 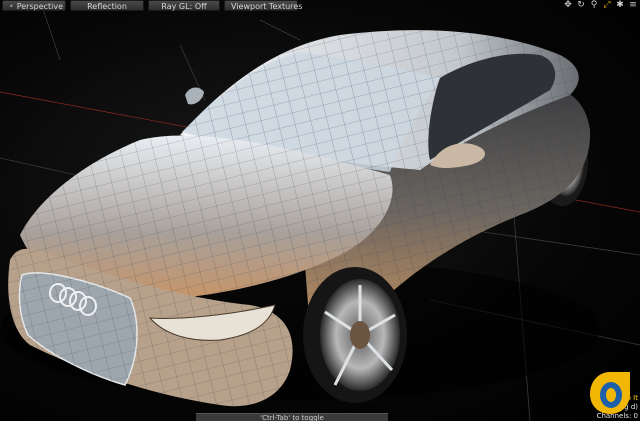 I want to click on toggle-hint: 'Ctrl-Tab' to toggle, so click(x=292, y=417).